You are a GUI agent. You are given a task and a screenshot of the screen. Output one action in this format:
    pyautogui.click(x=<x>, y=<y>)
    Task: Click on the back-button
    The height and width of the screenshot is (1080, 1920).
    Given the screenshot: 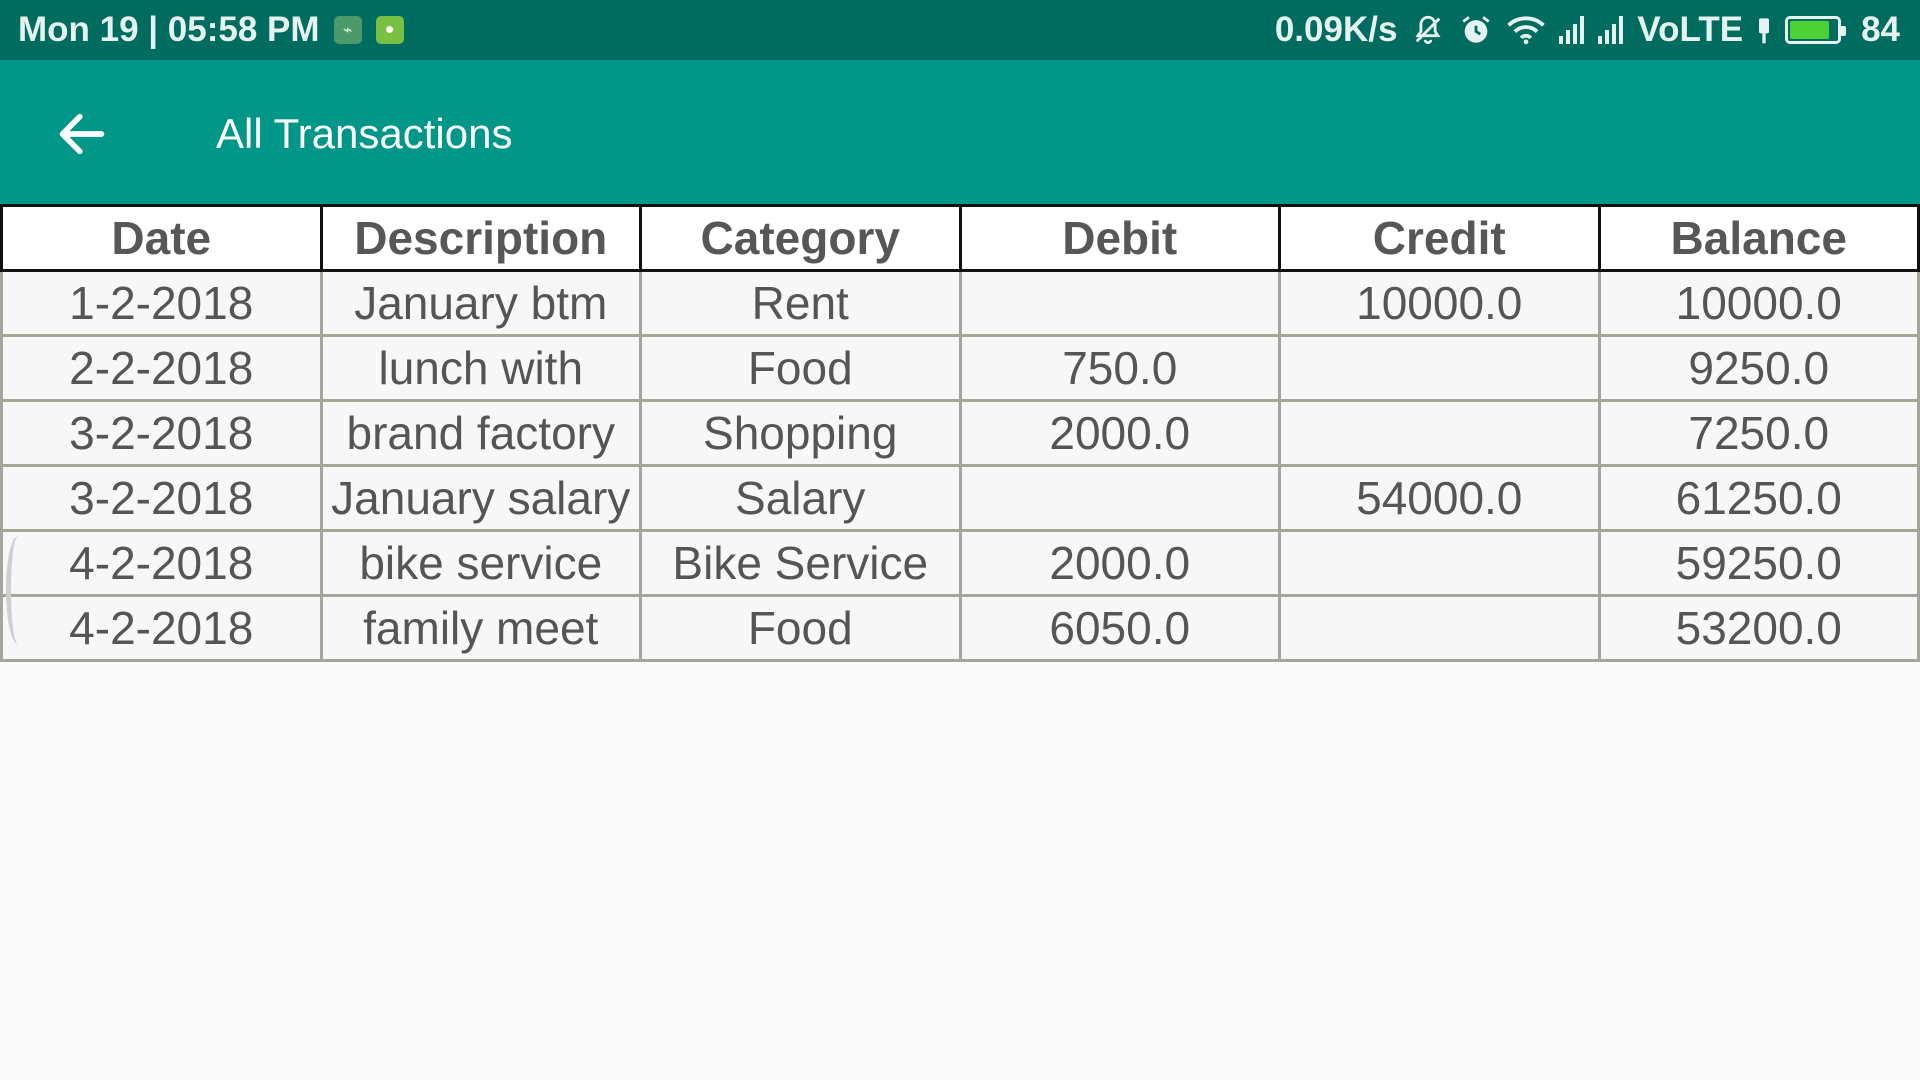 What is the action you would take?
    pyautogui.click(x=82, y=134)
    